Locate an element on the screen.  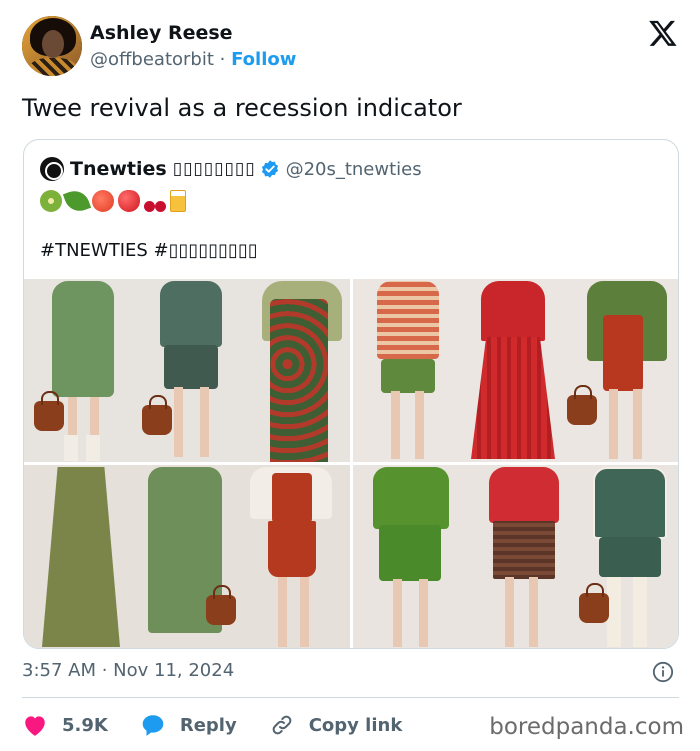
author-handle-line: @offbeatorbit · Follow is located at coordinates (193, 59).